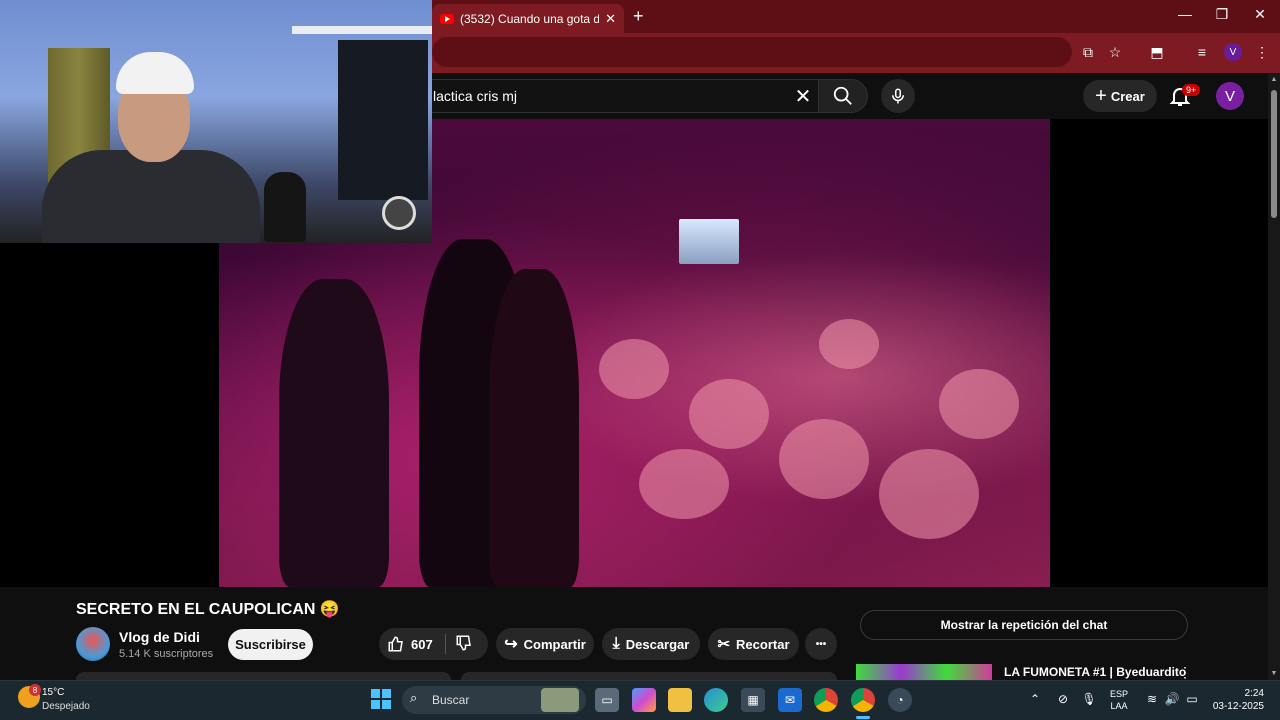 The image size is (1280, 720). I want to click on youtube-favicon-icon, so click(447, 18).